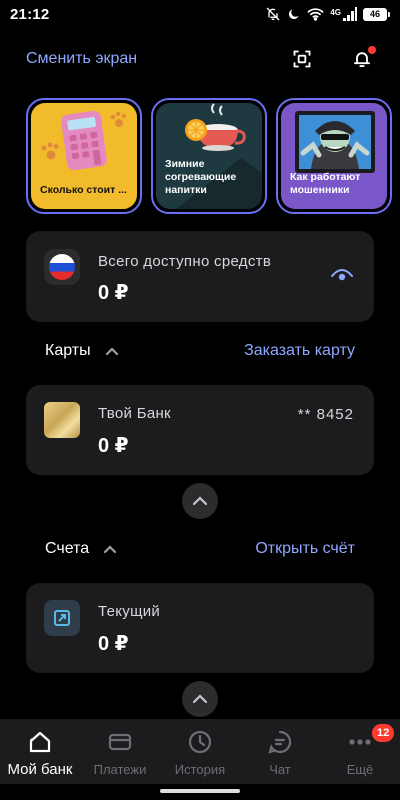  What do you see at coordinates (68, 350) in the screenshot?
I see `cards-section-title: Карты` at bounding box center [68, 350].